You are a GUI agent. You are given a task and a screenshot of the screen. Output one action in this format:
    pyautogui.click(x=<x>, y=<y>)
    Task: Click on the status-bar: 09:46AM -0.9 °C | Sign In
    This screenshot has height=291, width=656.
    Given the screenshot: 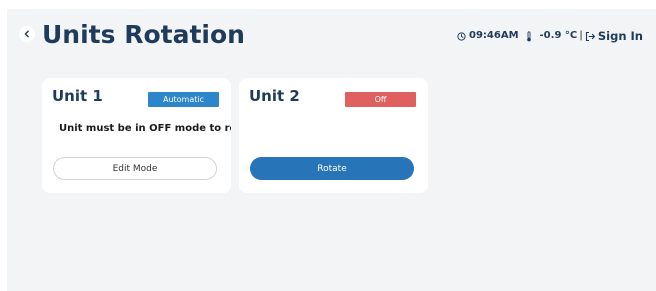 What is the action you would take?
    pyautogui.click(x=550, y=36)
    